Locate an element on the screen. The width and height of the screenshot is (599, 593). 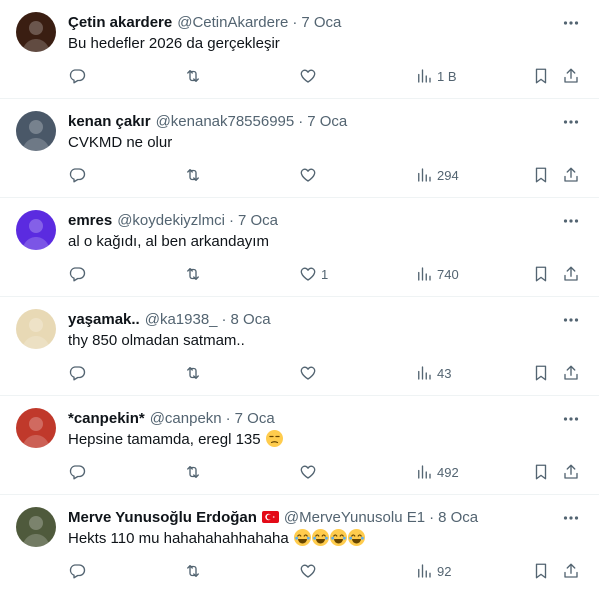
view-count: 92 is located at coordinates (444, 571).